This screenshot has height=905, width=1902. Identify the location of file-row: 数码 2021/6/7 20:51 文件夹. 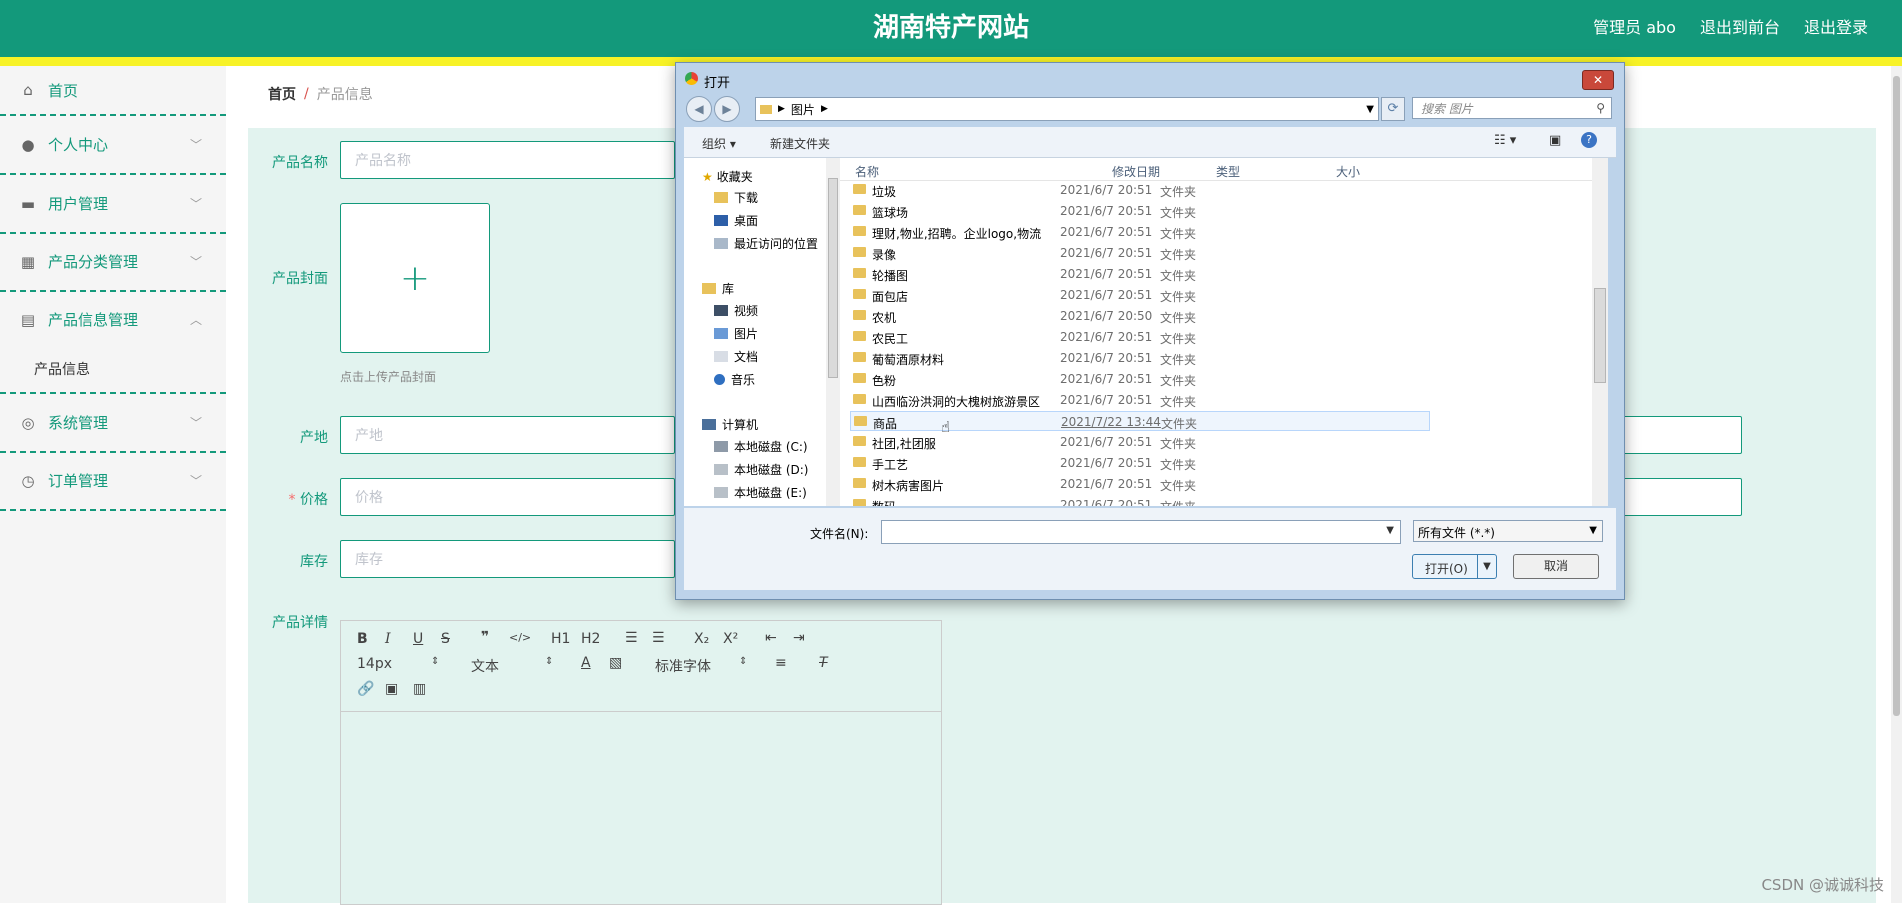
(1140, 500).